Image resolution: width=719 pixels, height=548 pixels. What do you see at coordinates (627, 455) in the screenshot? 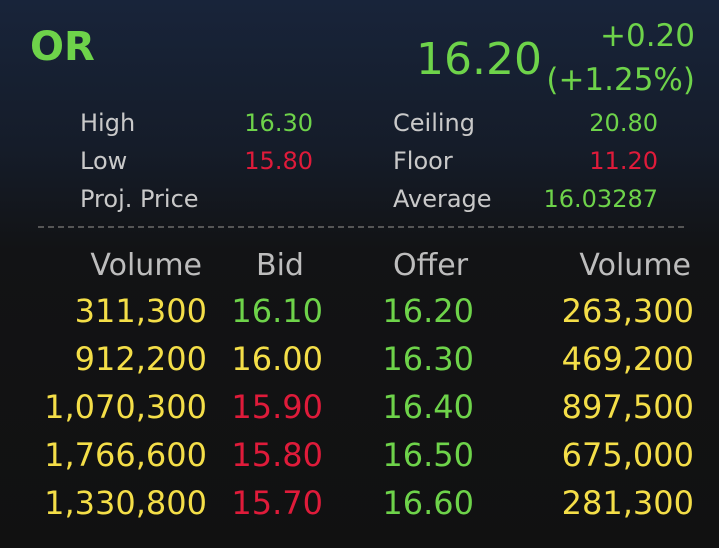
I see `offer-volume-cell: 675,000` at bounding box center [627, 455].